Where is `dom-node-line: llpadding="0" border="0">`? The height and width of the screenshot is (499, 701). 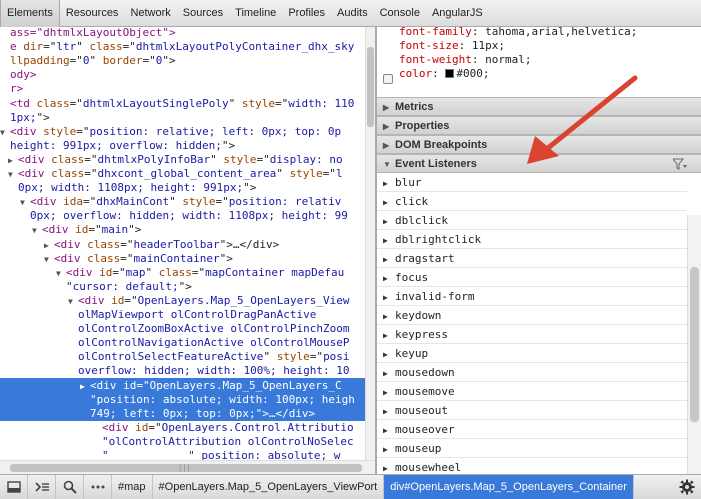
dom-node-line: llpadding="0" border="0"> is located at coordinates (88, 60).